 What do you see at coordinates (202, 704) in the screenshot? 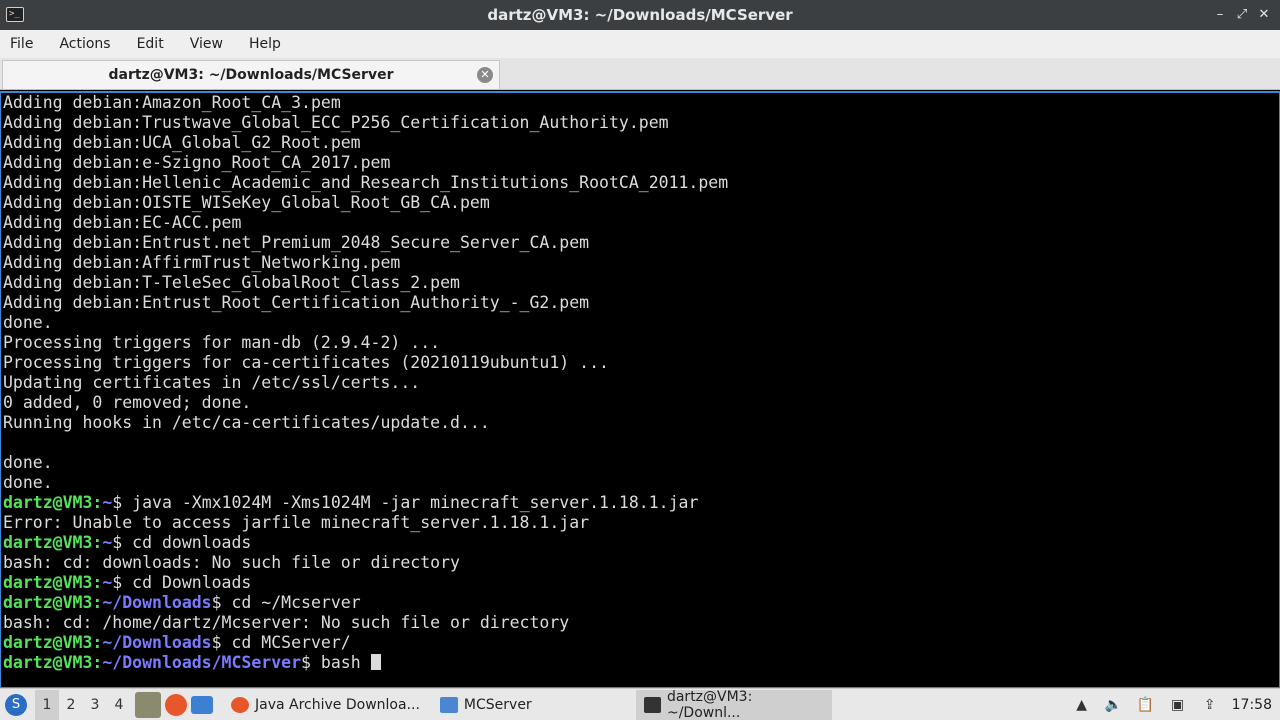
I see `desktop-launcher-icon` at bounding box center [202, 704].